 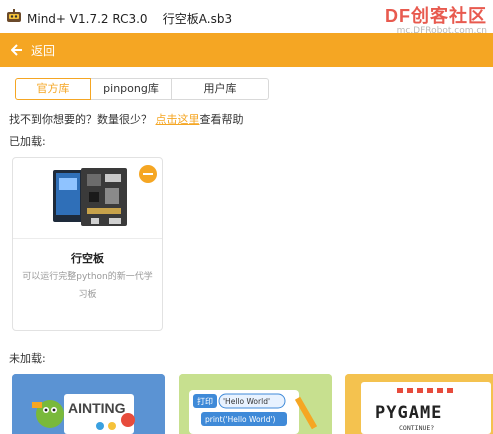 What do you see at coordinates (130, 19) in the screenshot?
I see `window-title: Mind+ V1.7.2 RC3.0 行空板A.sb3` at bounding box center [130, 19].